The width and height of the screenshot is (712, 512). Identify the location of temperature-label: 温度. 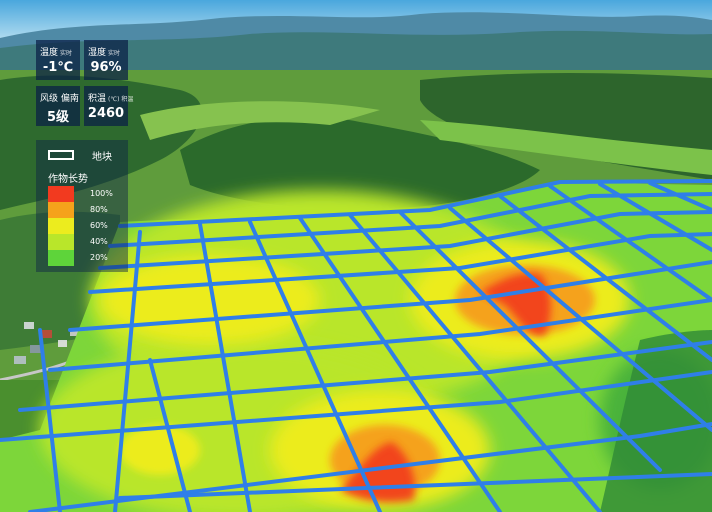
(49, 53).